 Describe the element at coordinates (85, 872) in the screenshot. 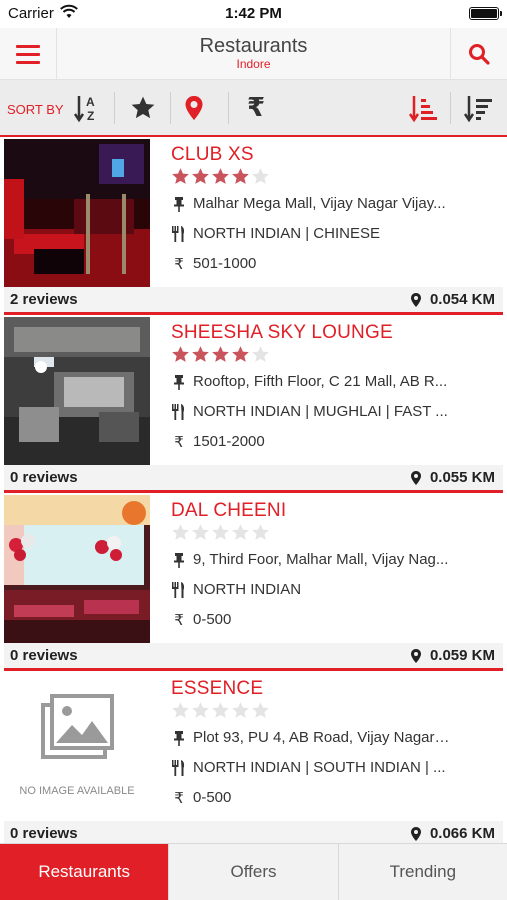

I see `tab-restaurants: Restaurants` at that location.